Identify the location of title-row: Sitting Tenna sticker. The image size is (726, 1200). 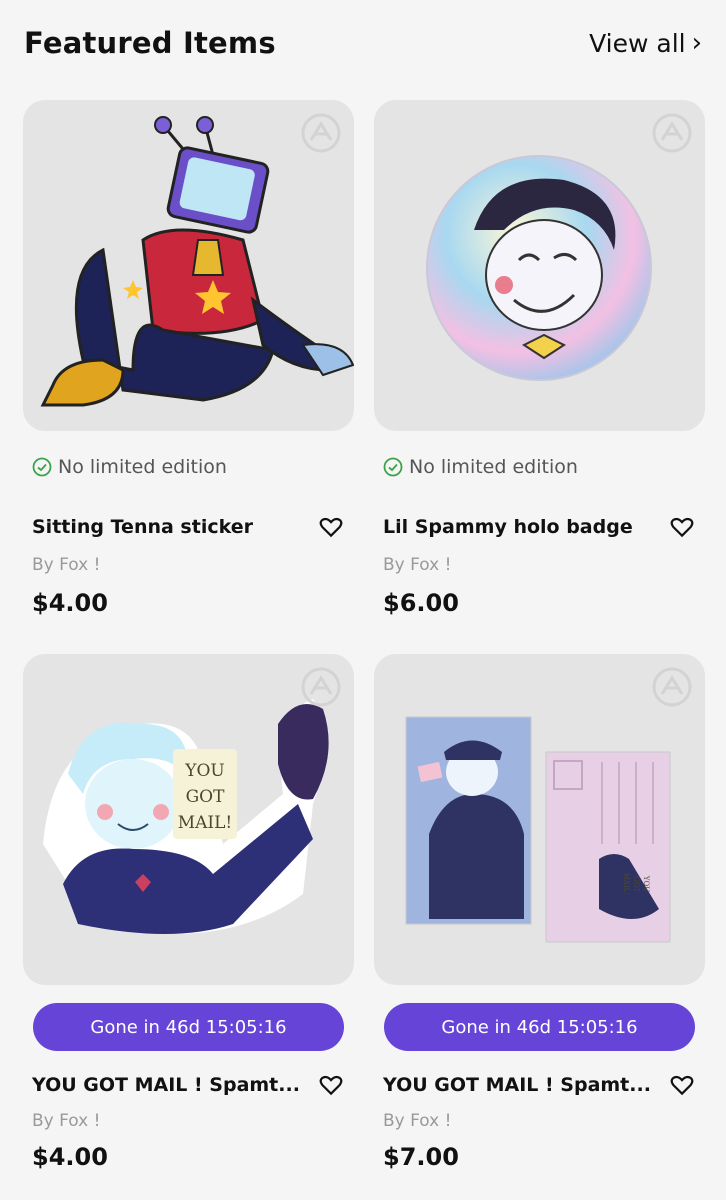
(188, 527).